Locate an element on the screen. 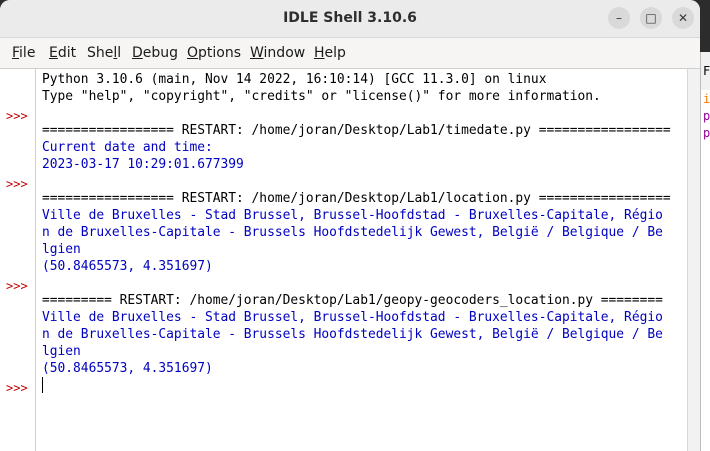  menu-edit: Edit is located at coordinates (62, 53).